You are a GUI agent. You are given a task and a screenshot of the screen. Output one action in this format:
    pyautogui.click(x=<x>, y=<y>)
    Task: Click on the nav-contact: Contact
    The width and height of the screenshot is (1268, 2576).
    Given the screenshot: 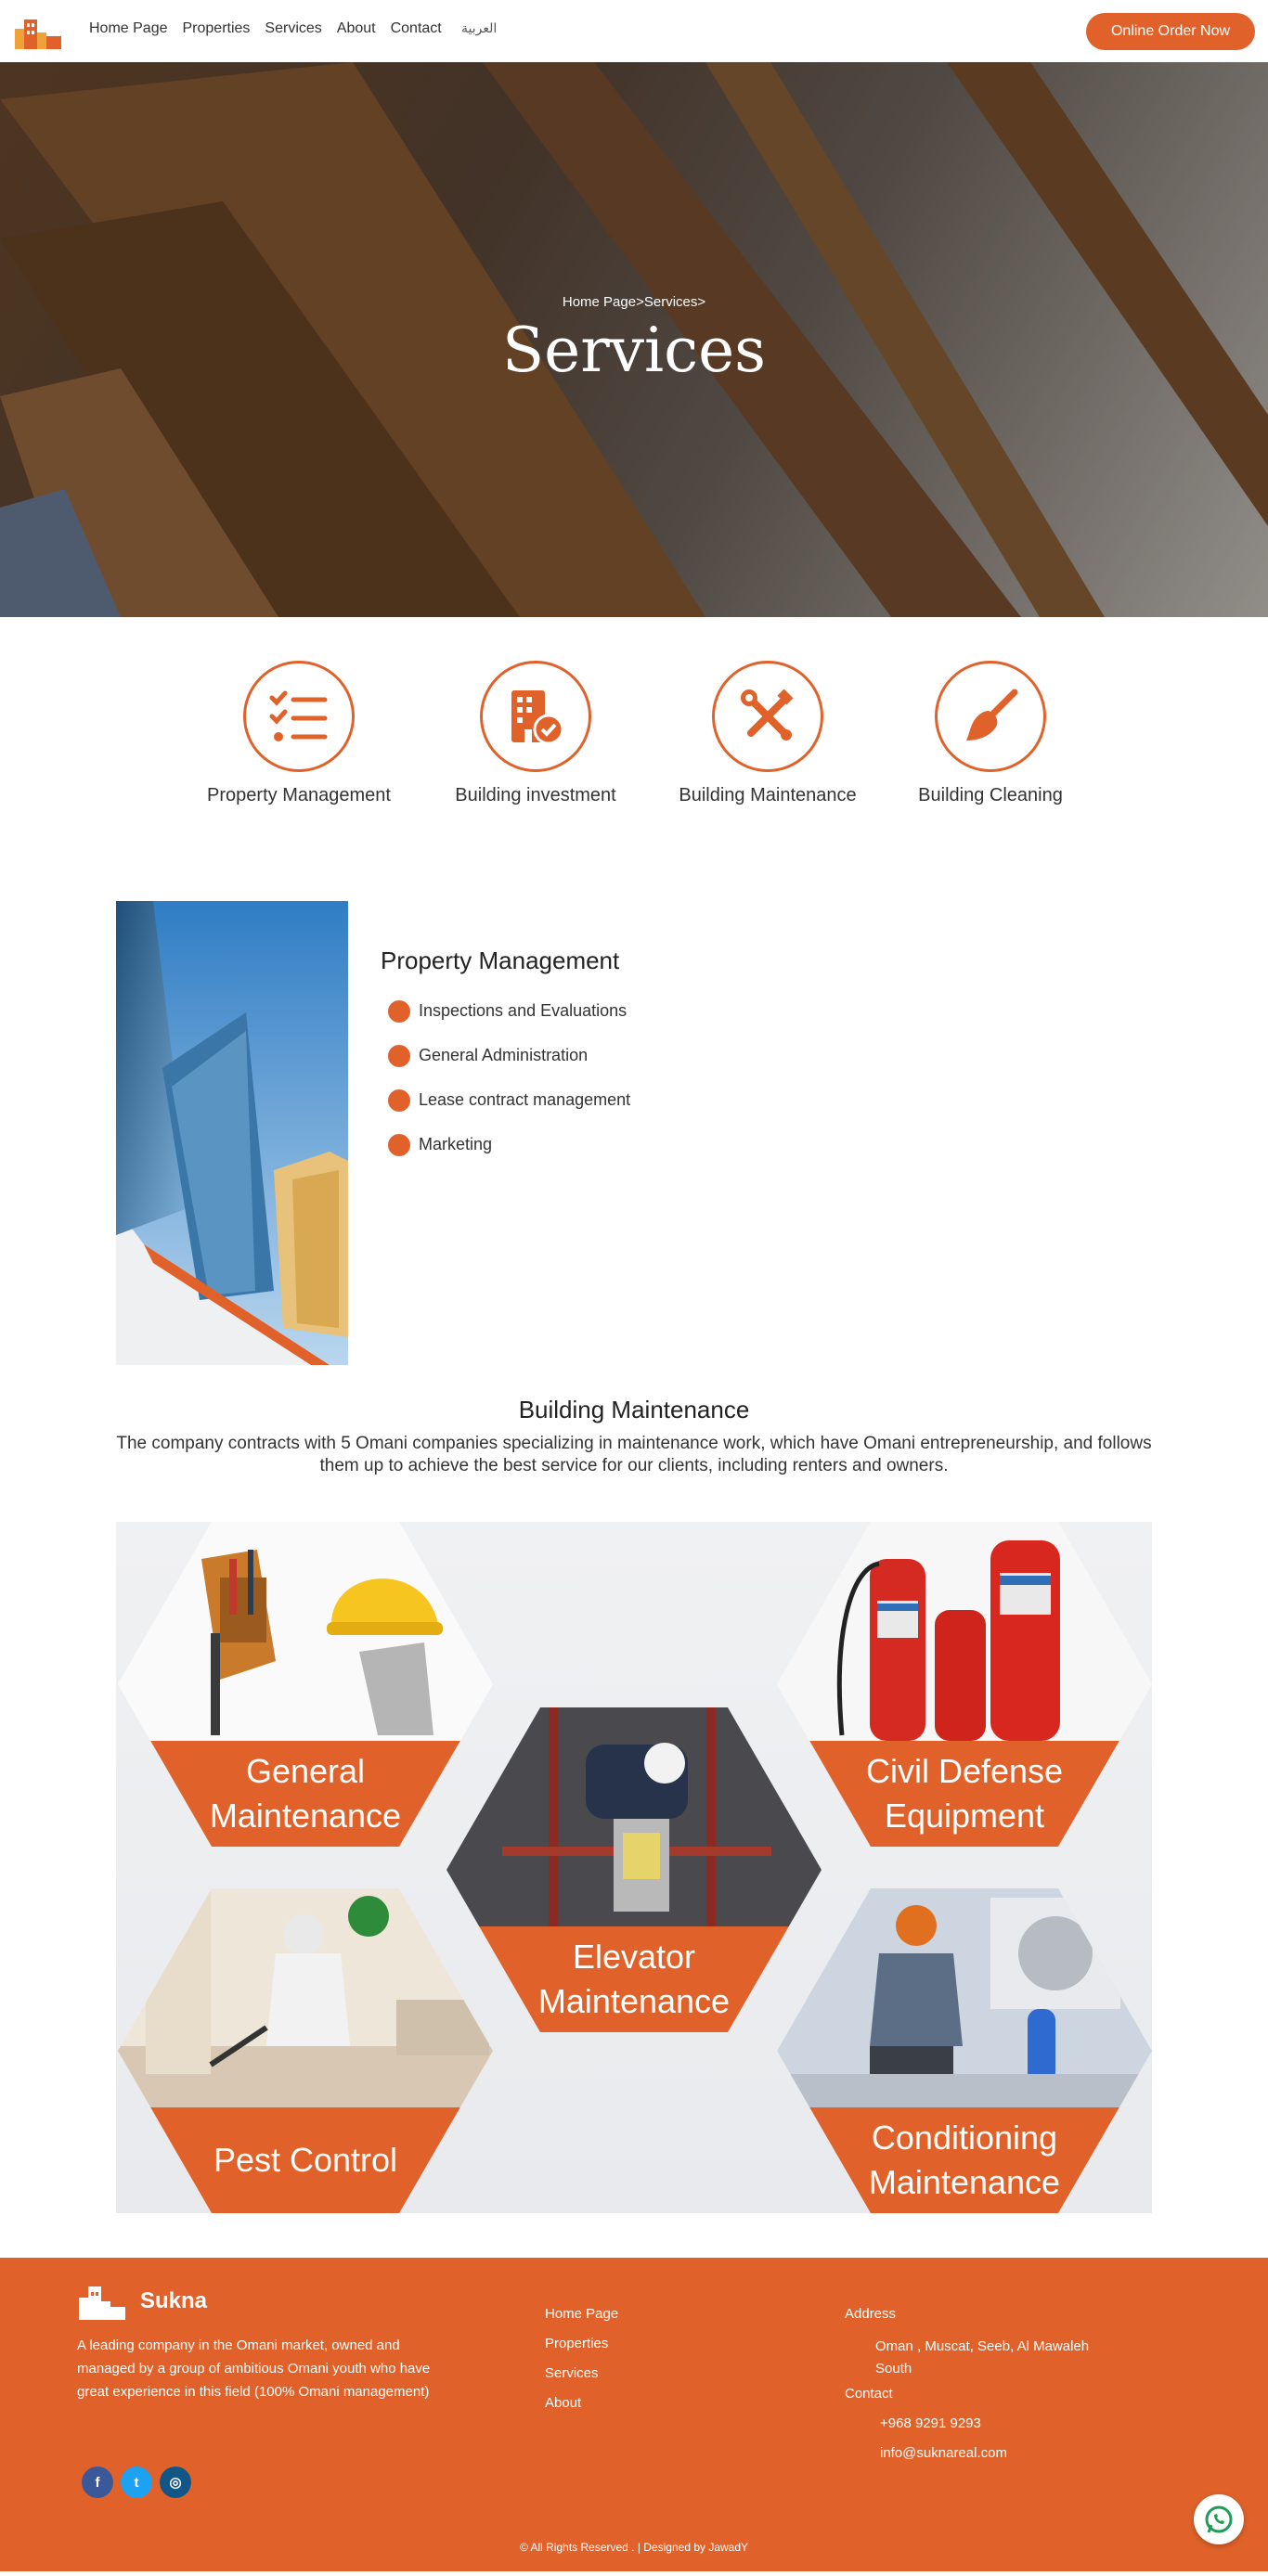 What is the action you would take?
    pyautogui.click(x=416, y=29)
    